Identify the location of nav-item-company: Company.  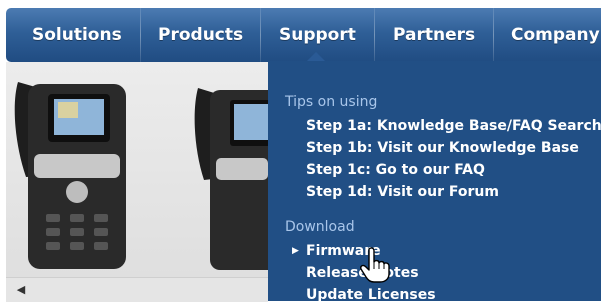
(555, 35).